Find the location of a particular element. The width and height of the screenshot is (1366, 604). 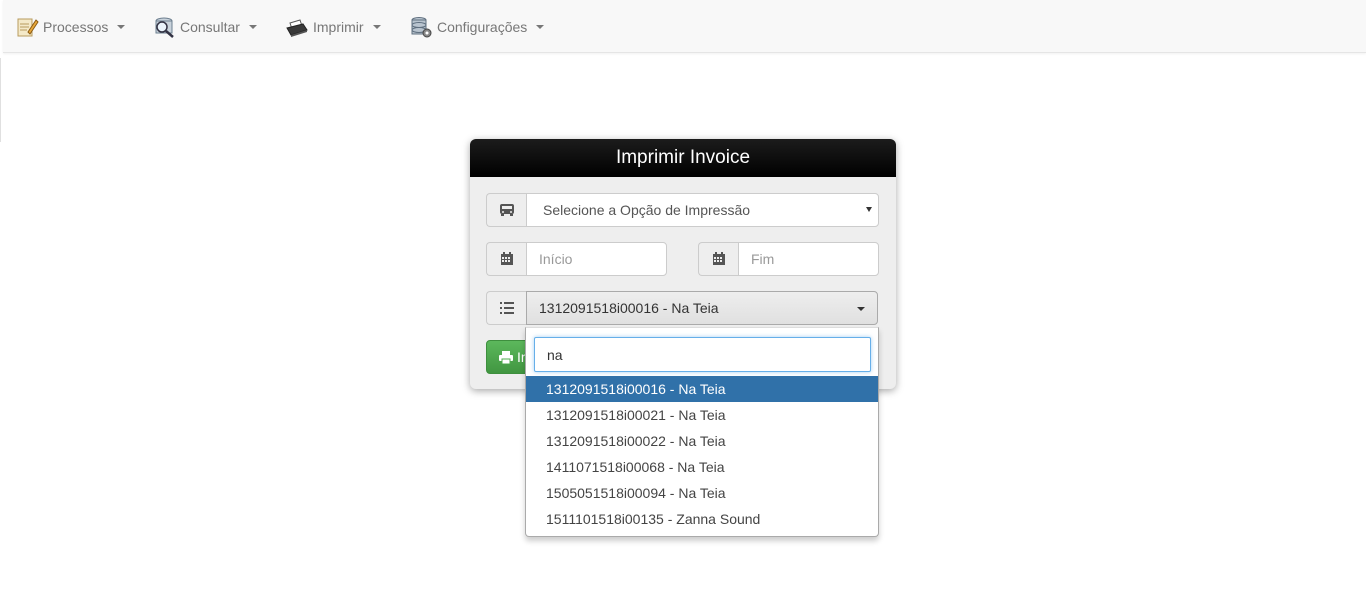

print-icon is located at coordinates (506, 357).